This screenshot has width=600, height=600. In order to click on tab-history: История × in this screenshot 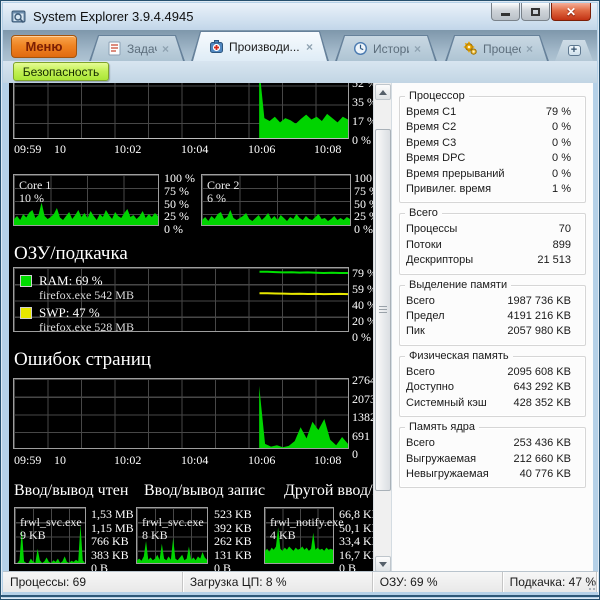, I will do `click(386, 48)`.